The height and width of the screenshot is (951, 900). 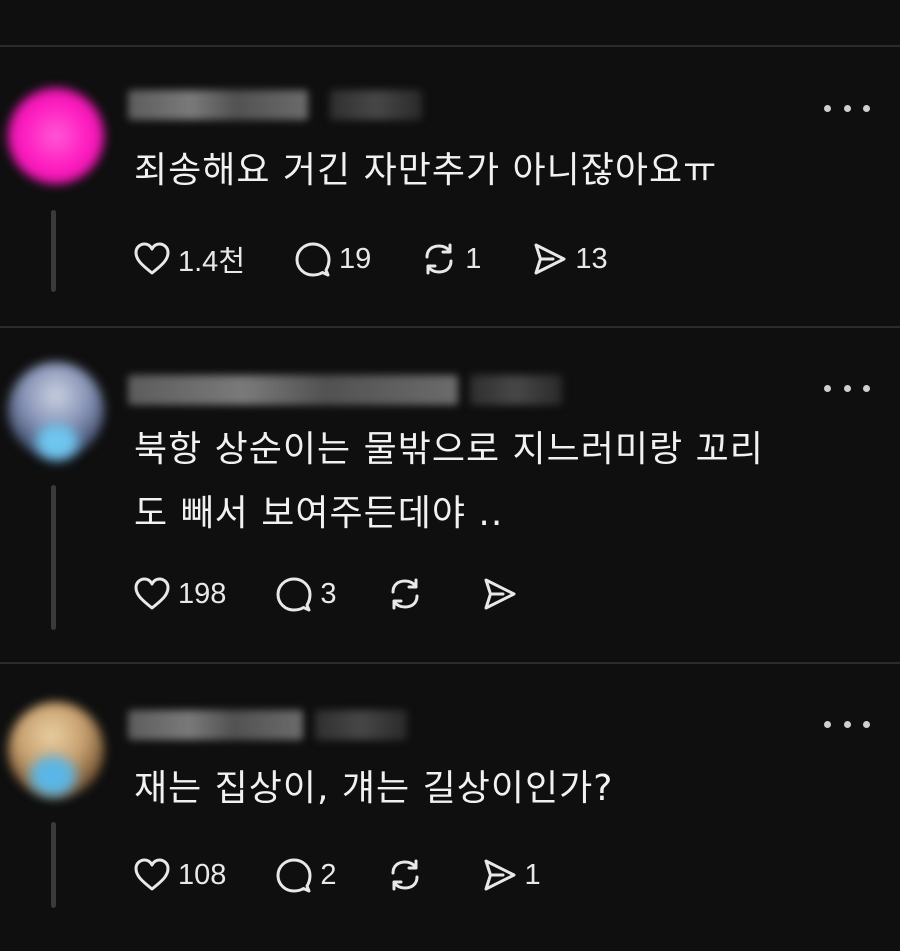 I want to click on repost-button: 1, so click(x=450, y=259).